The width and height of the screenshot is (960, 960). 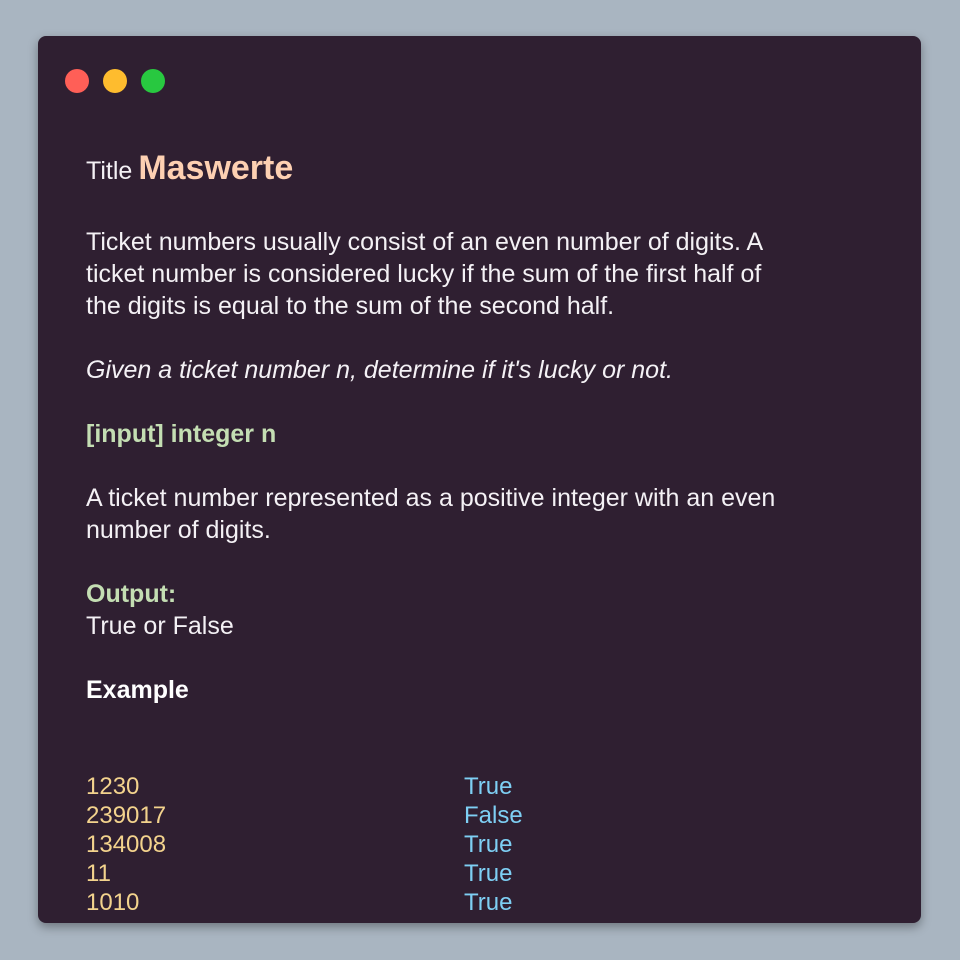 I want to click on example-input: 11, so click(x=98, y=873).